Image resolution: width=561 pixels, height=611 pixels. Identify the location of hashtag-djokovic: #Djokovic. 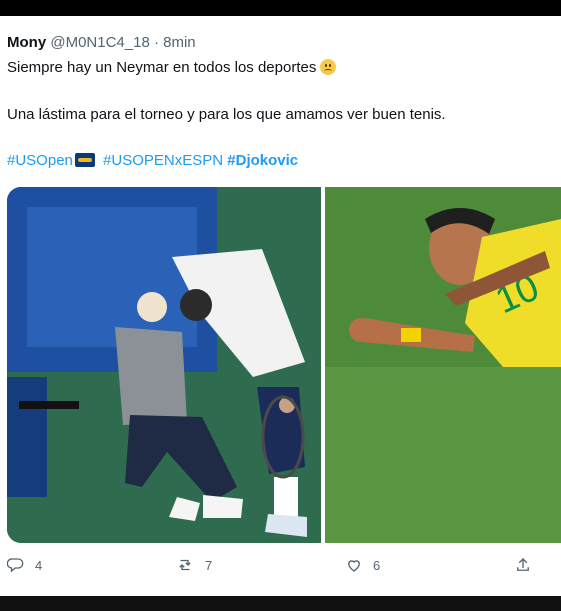
(262, 160).